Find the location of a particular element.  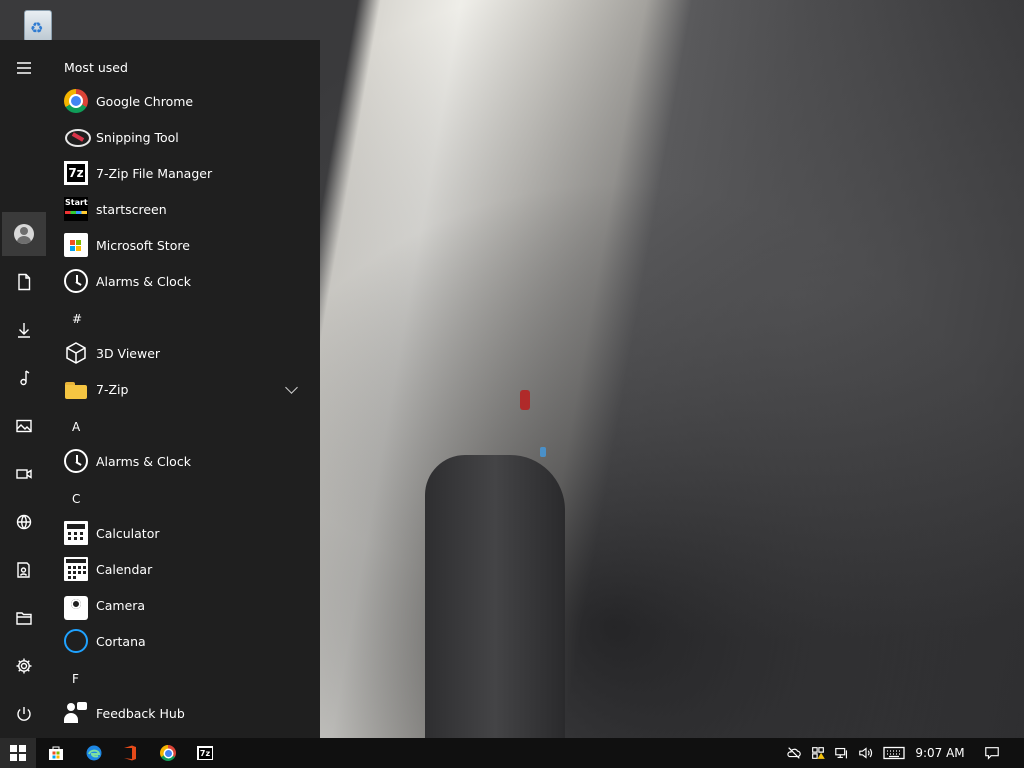

app-item-feedback-hub: Feedback Hub is located at coordinates (185, 713).